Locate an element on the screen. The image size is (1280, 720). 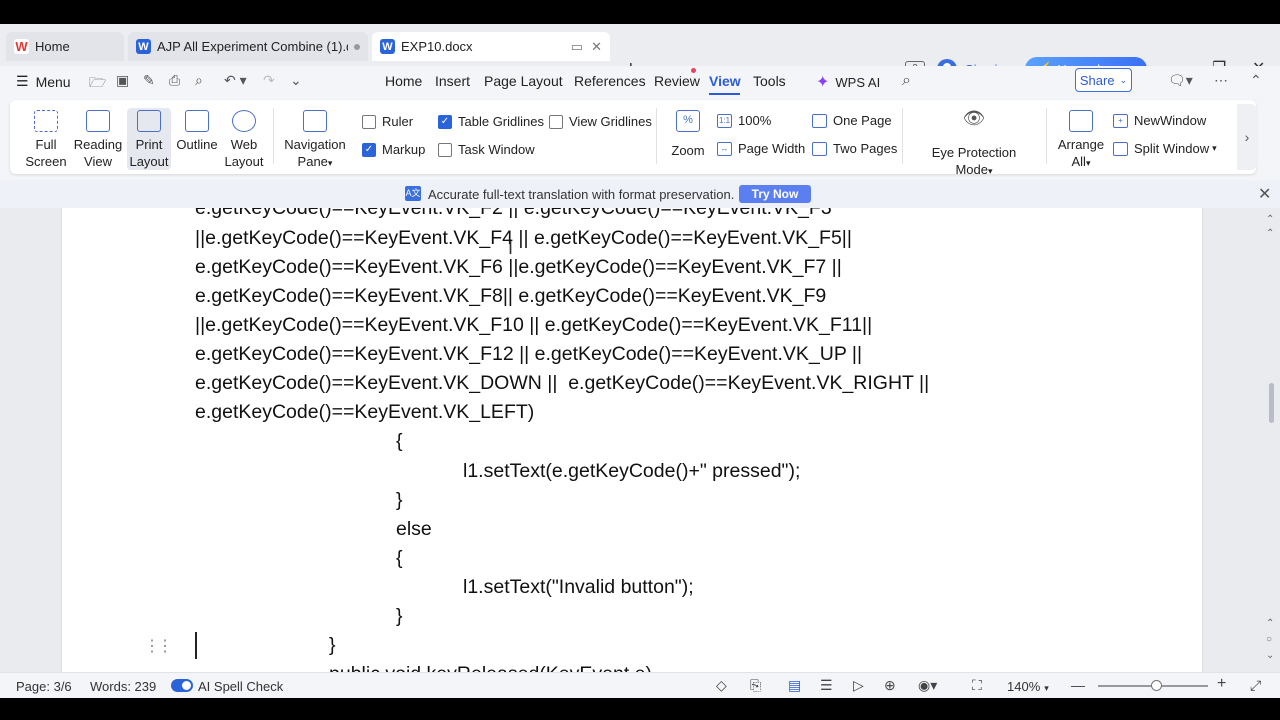
page-up-icon: ⌃ is located at coordinates (1270, 233).